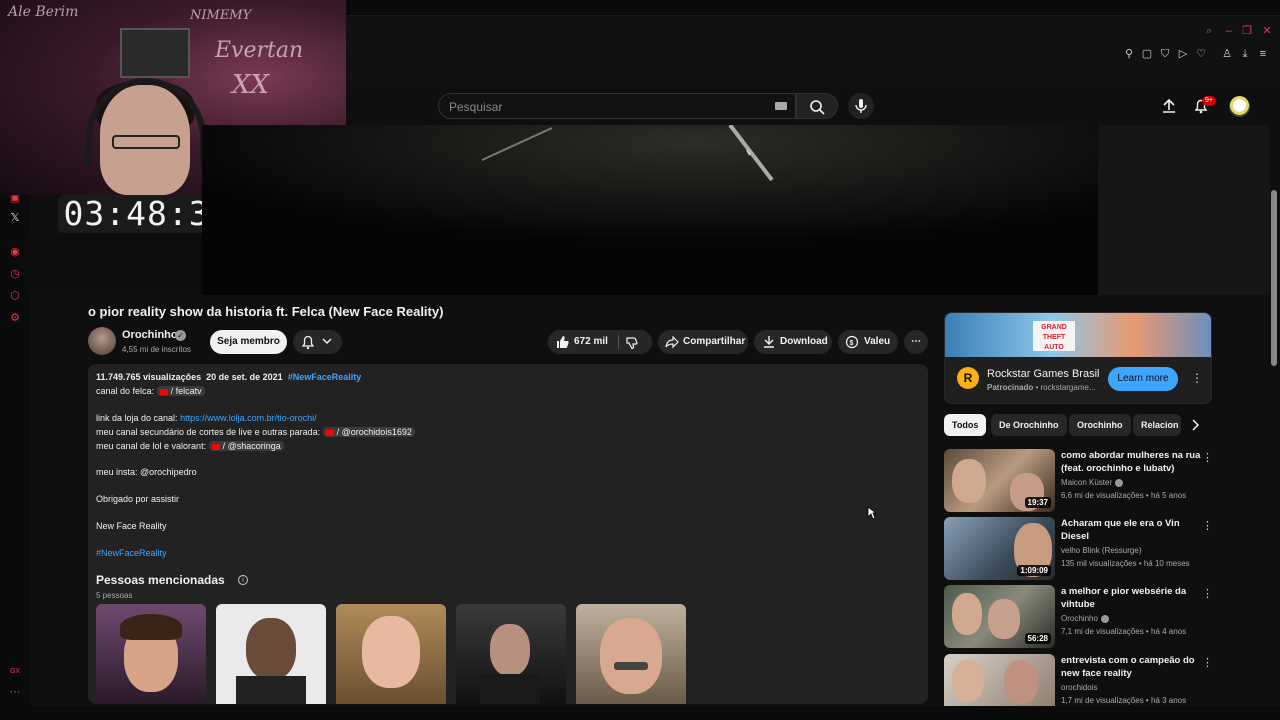 The height and width of the screenshot is (720, 1280). I want to click on menu-icon: ≡, so click(1263, 54).